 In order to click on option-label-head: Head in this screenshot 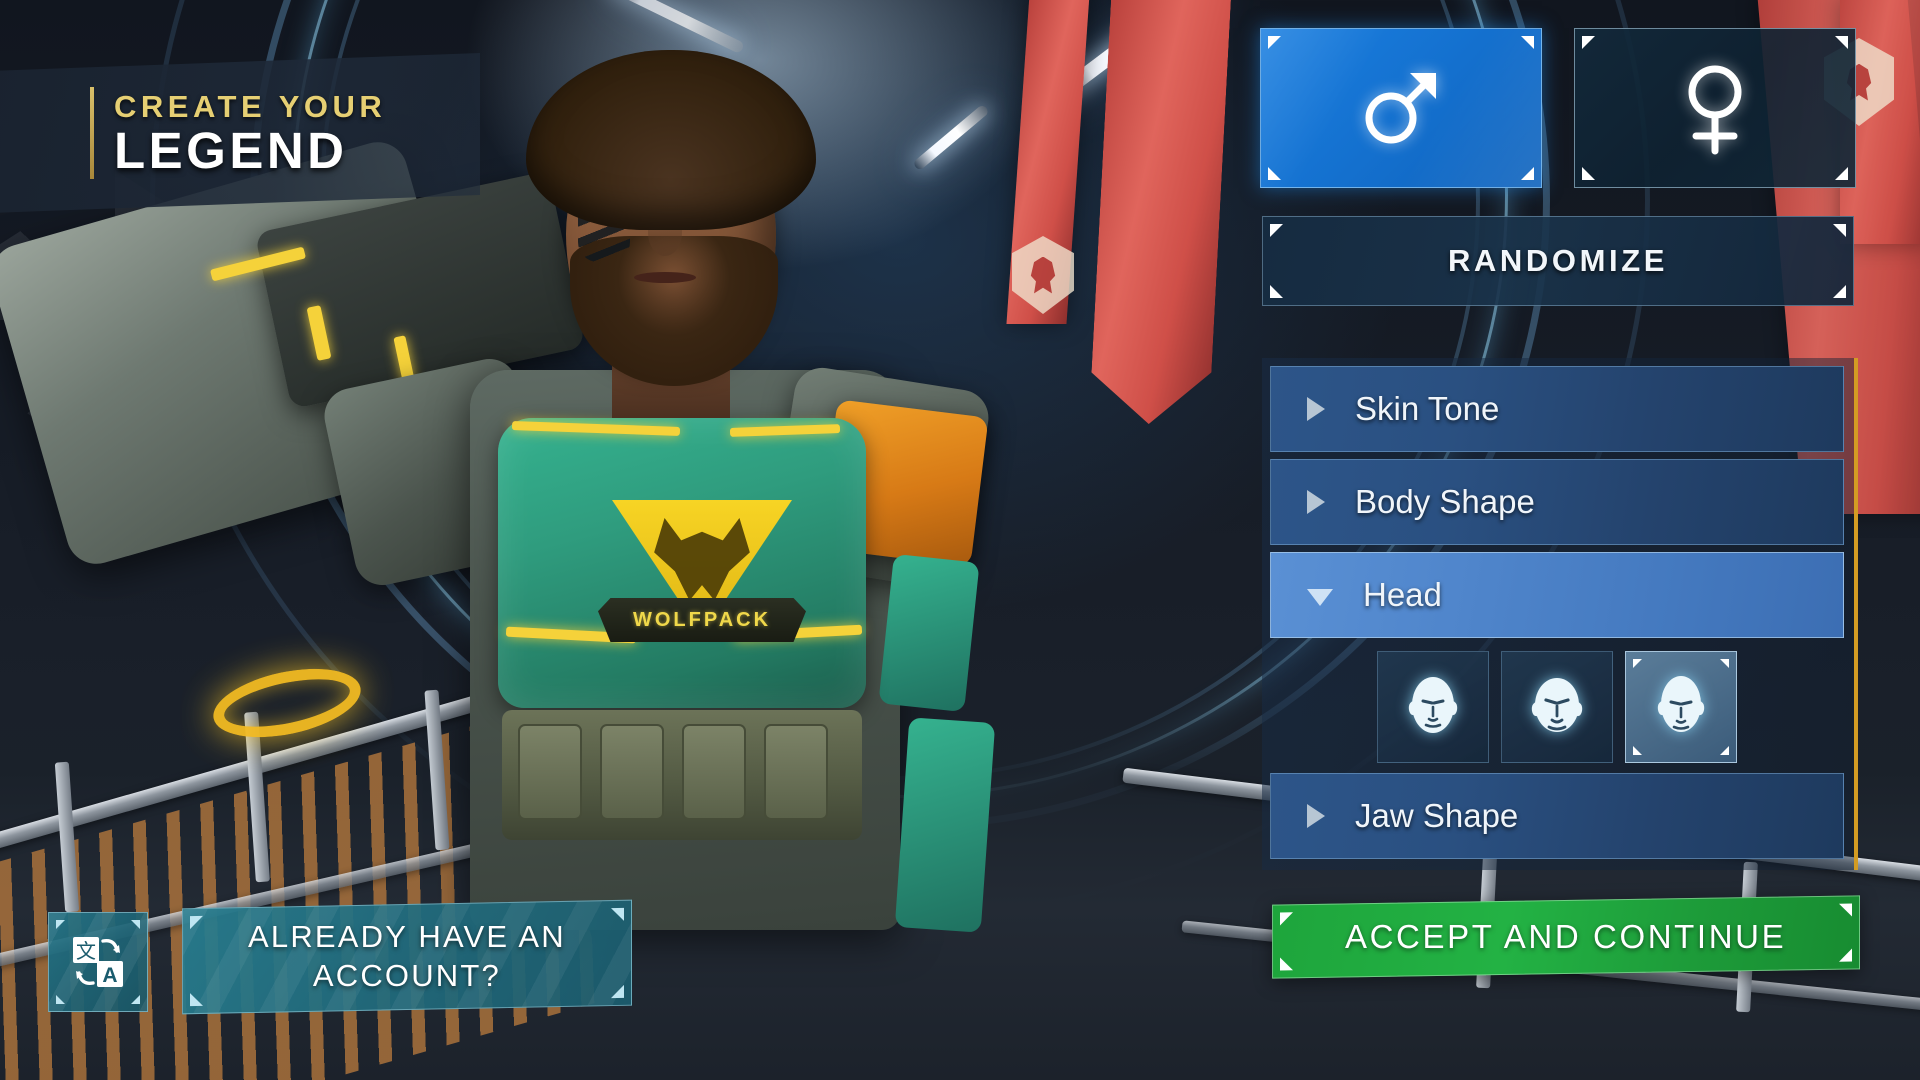, I will do `click(1402, 594)`.